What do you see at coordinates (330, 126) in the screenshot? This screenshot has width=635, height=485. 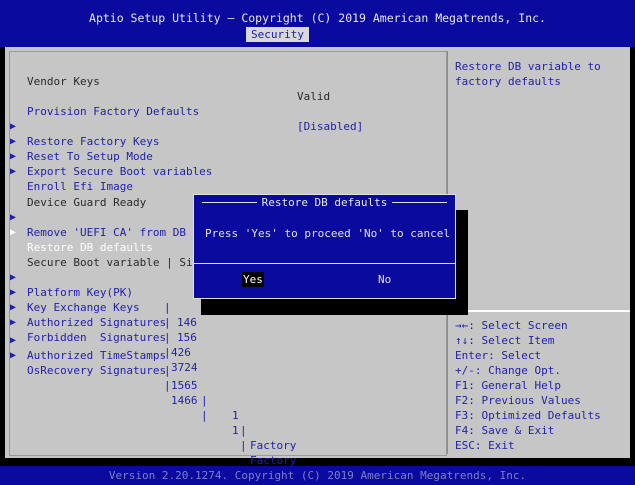 I see `provision-factory-defaults-value: [Disabled]` at bounding box center [330, 126].